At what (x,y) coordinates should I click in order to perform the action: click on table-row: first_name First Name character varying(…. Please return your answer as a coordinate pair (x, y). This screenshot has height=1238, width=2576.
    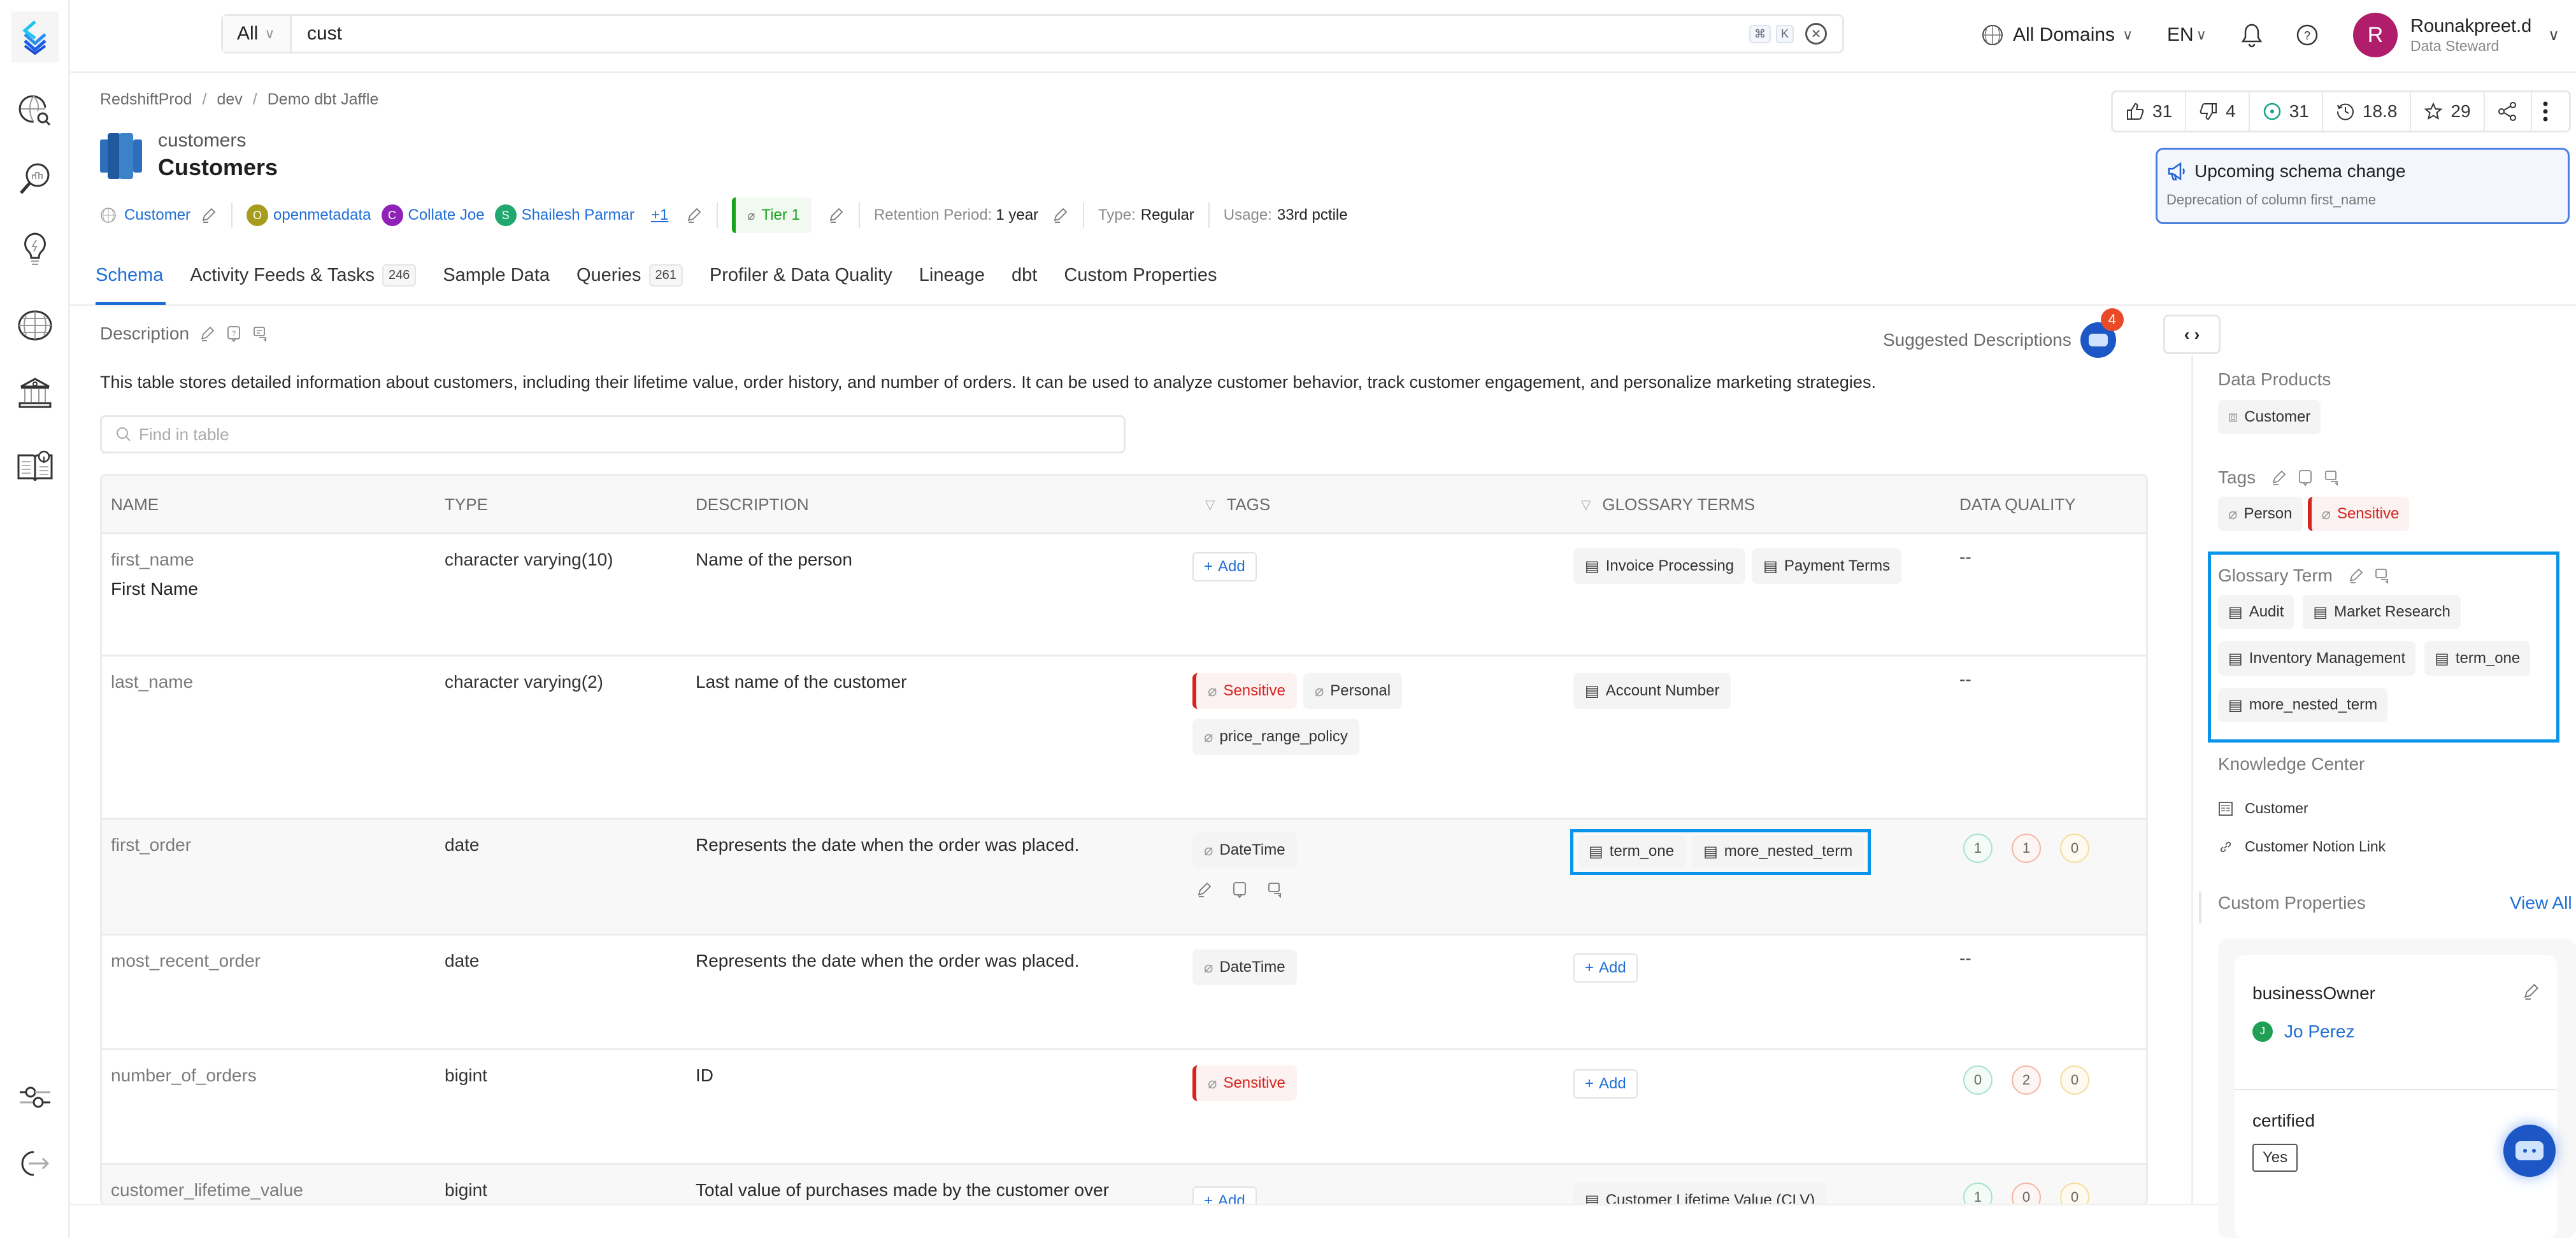
    Looking at the image, I should click on (1124, 595).